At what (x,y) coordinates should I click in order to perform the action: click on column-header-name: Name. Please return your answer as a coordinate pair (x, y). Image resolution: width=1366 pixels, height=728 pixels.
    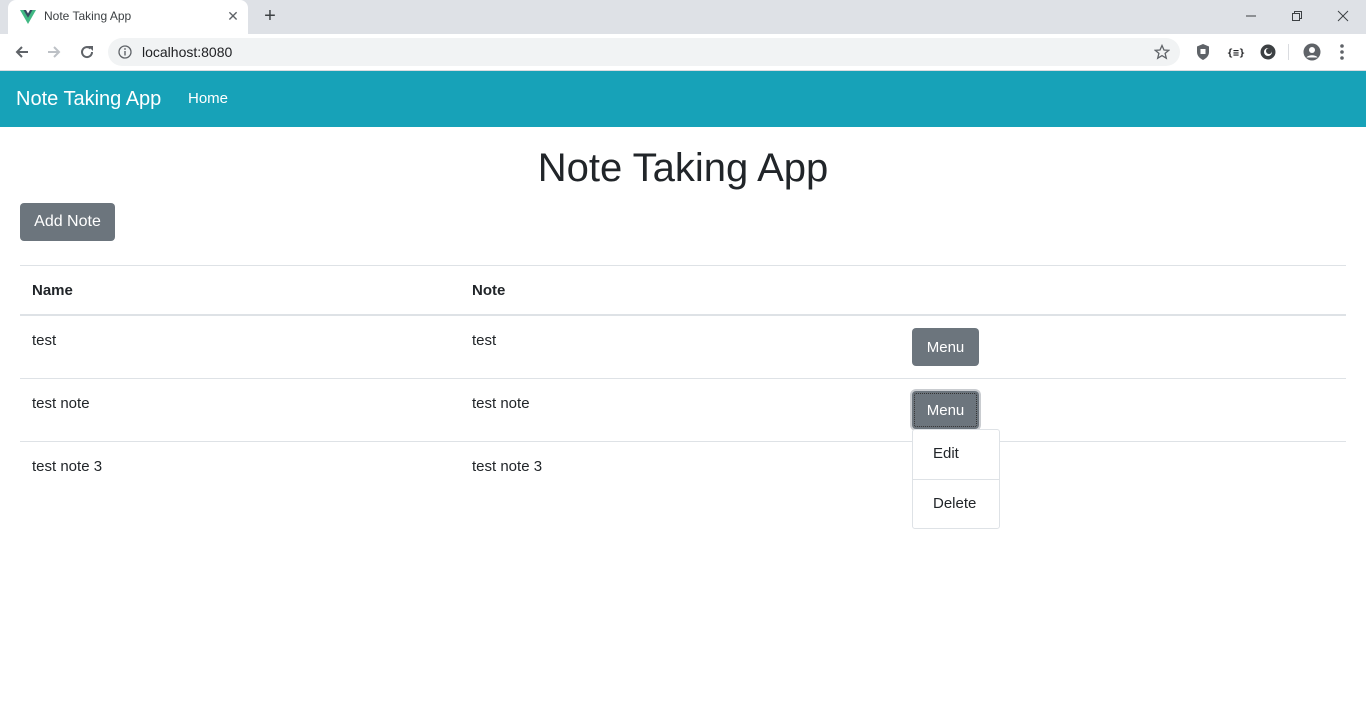
    Looking at the image, I should click on (52, 290).